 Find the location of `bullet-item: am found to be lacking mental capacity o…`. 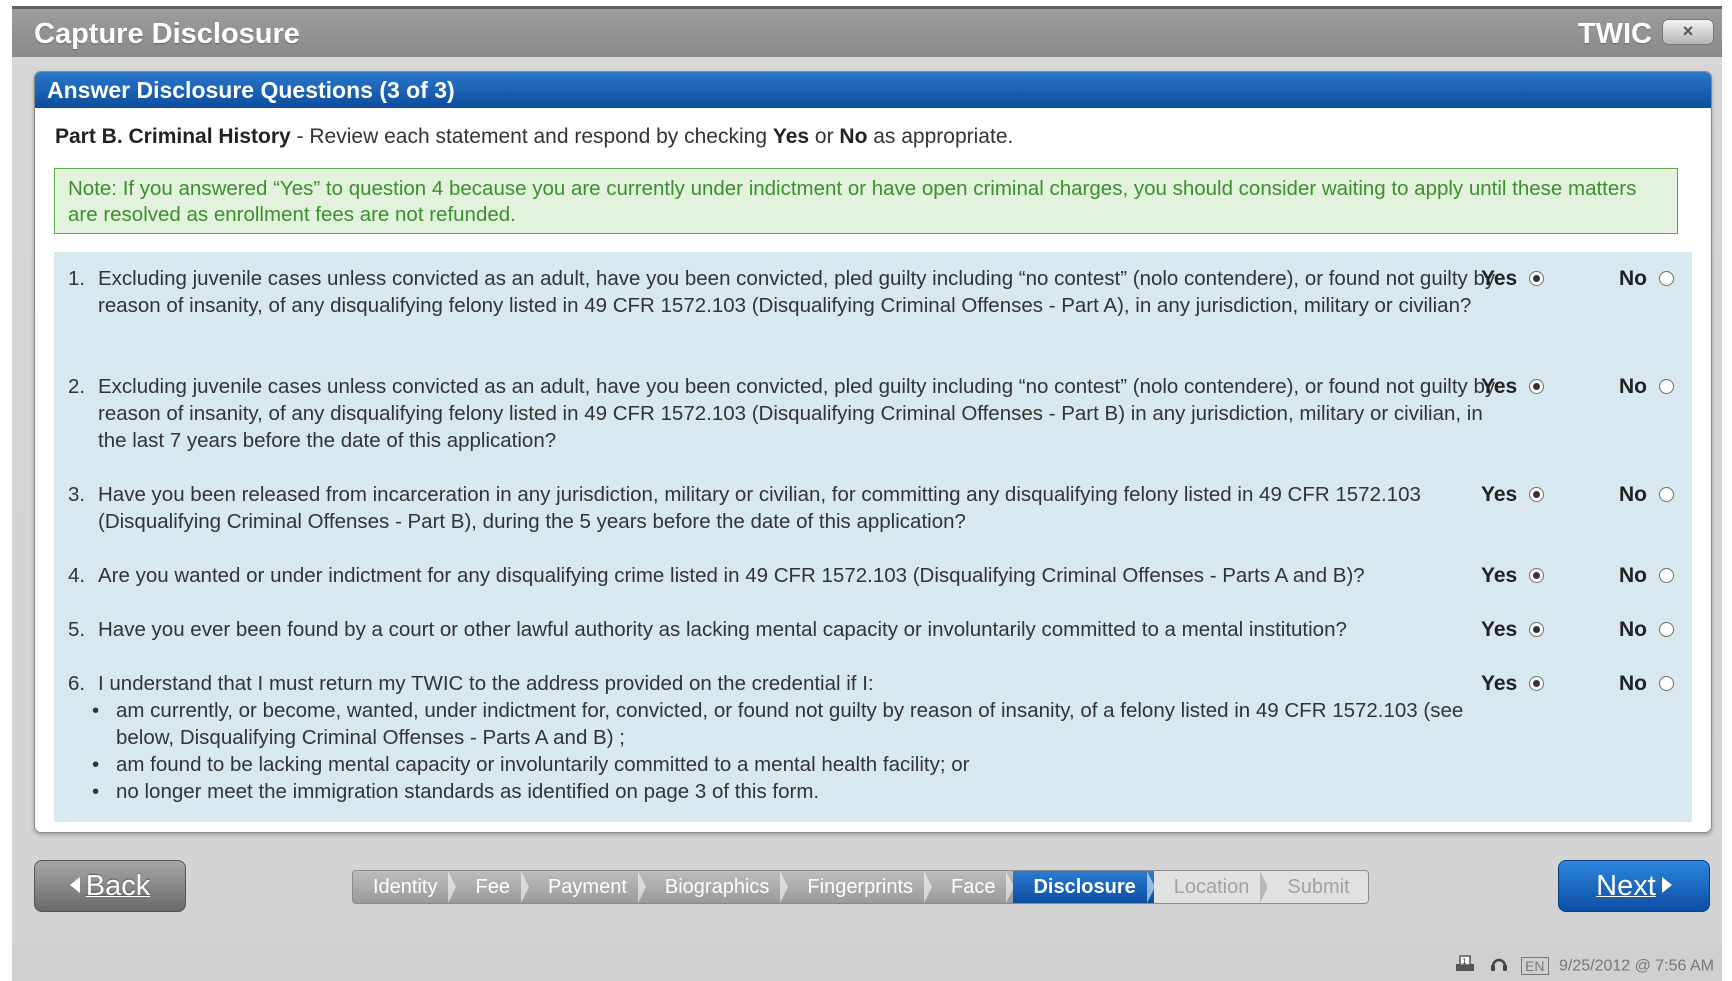

bullet-item: am found to be lacking mental capacity o… is located at coordinates (802, 764).